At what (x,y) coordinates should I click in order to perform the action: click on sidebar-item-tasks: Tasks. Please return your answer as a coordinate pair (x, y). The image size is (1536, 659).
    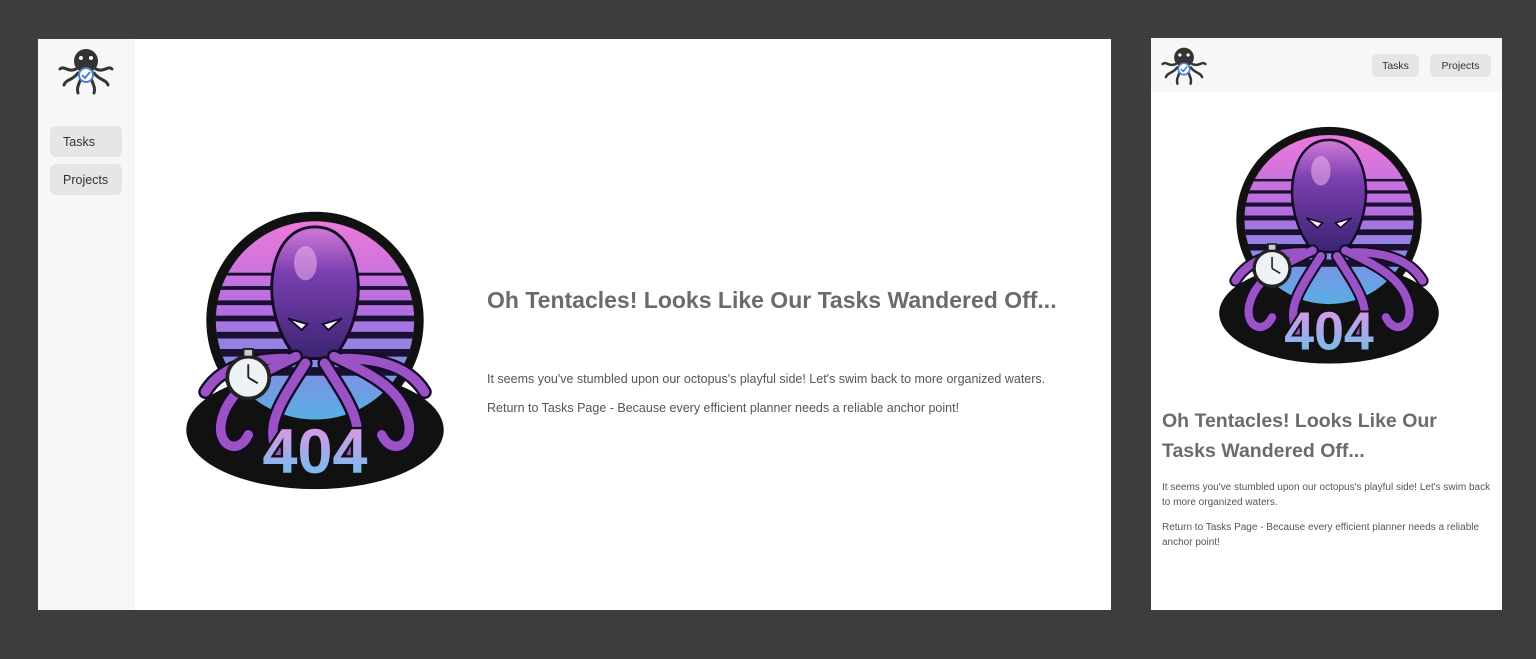
    Looking at the image, I should click on (86, 141).